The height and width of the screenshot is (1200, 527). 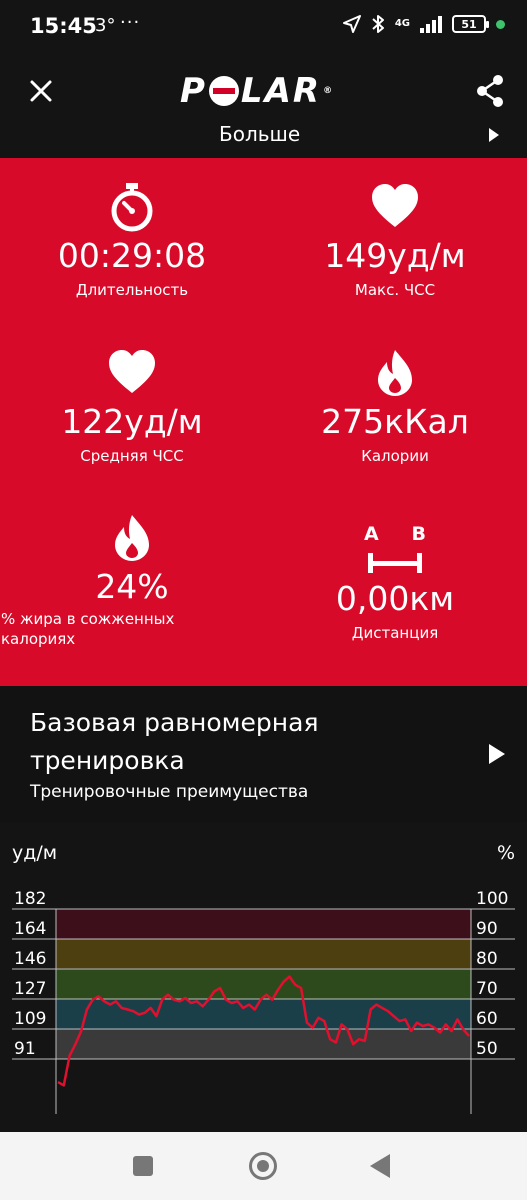 What do you see at coordinates (487, 1049) in the screenshot?
I see `y2-tick-label: 50` at bounding box center [487, 1049].